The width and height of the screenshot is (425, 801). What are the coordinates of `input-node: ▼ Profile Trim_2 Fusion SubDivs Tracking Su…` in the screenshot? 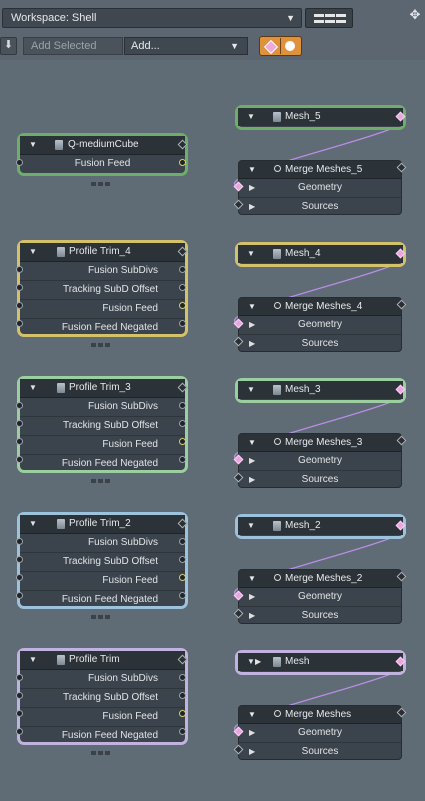 It's located at (102, 560).